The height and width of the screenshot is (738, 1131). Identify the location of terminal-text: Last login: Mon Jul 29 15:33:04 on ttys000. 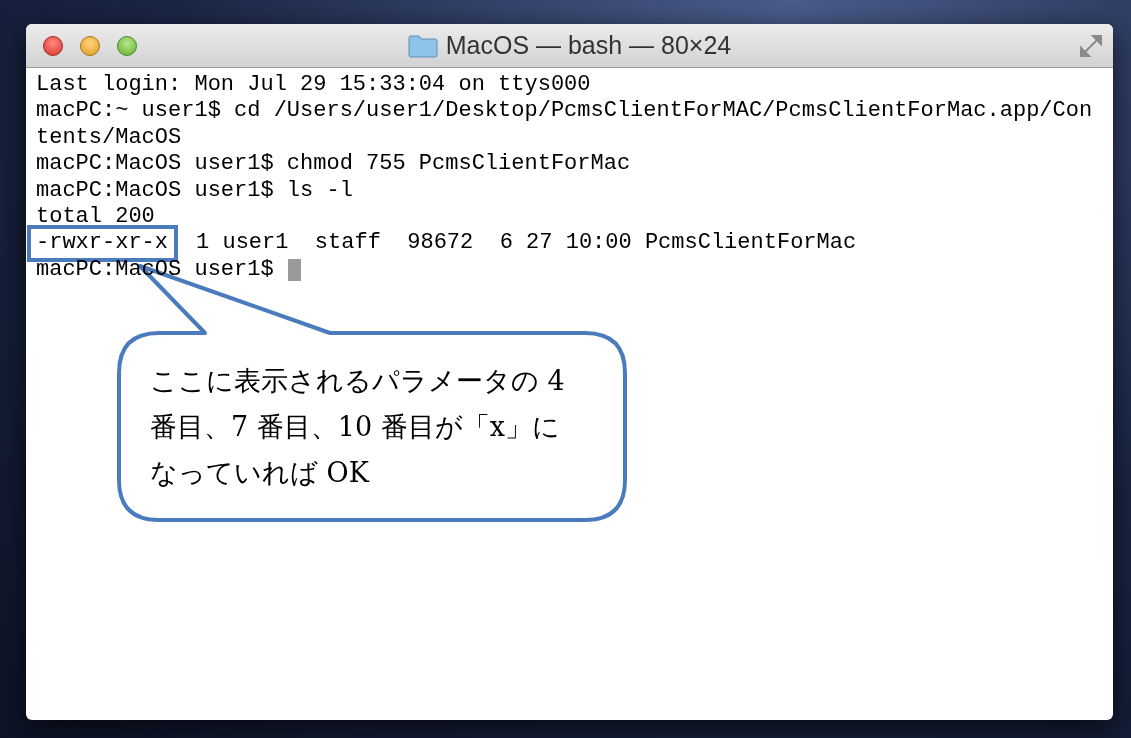
(313, 85).